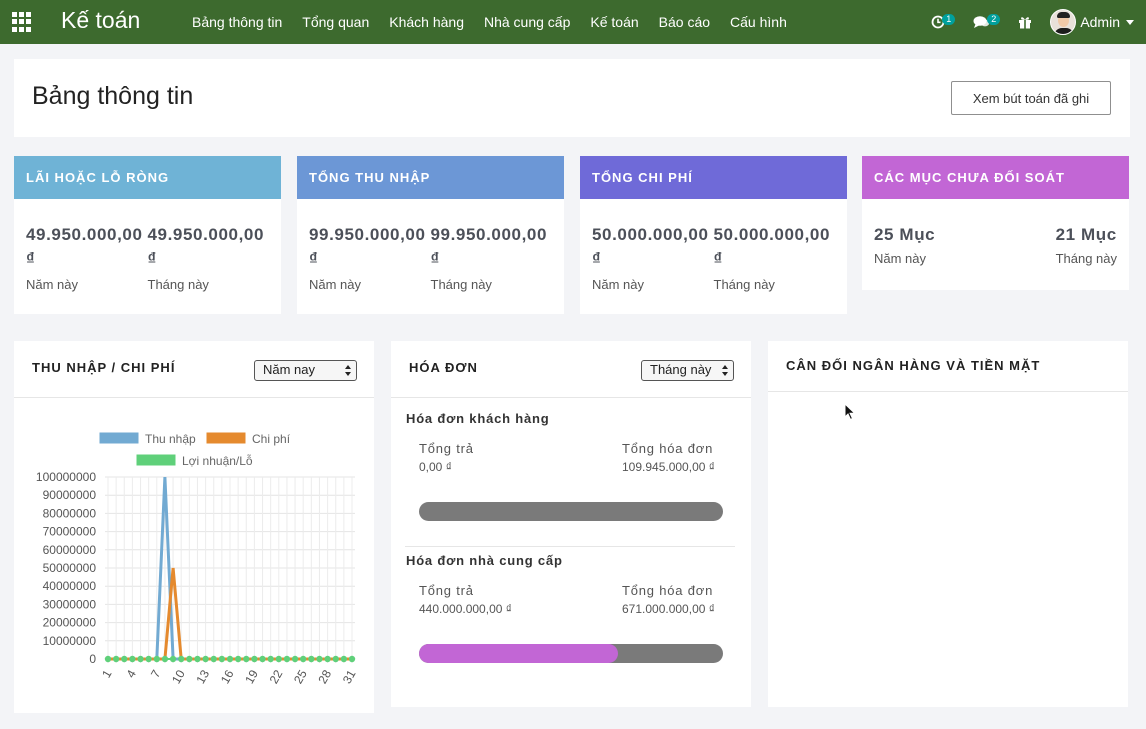  I want to click on legend-label: Chi phí, so click(271, 439).